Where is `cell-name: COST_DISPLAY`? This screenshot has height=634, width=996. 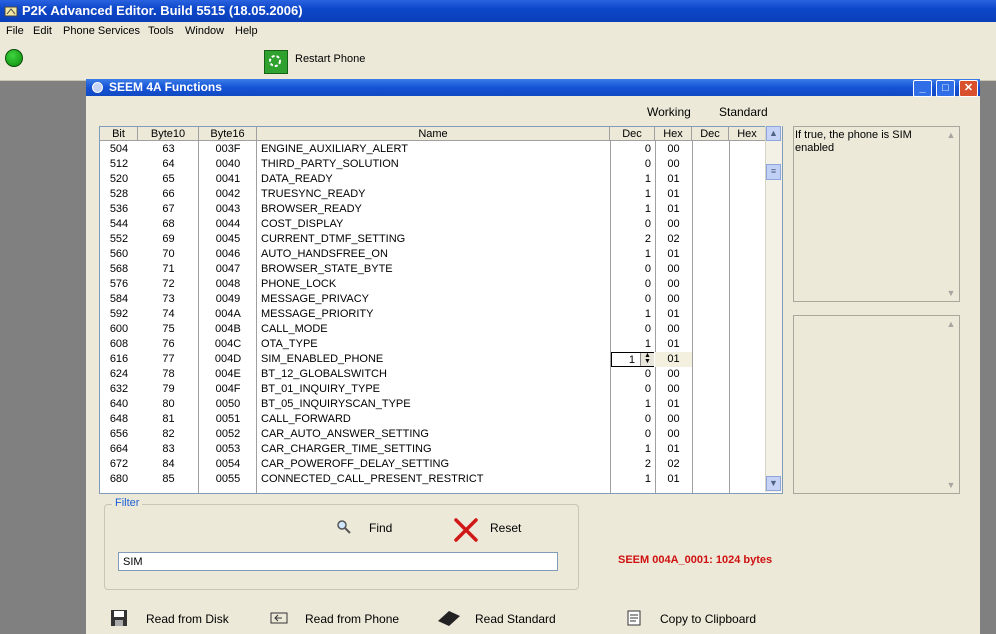
cell-name: COST_DISPLAY is located at coordinates (302, 224).